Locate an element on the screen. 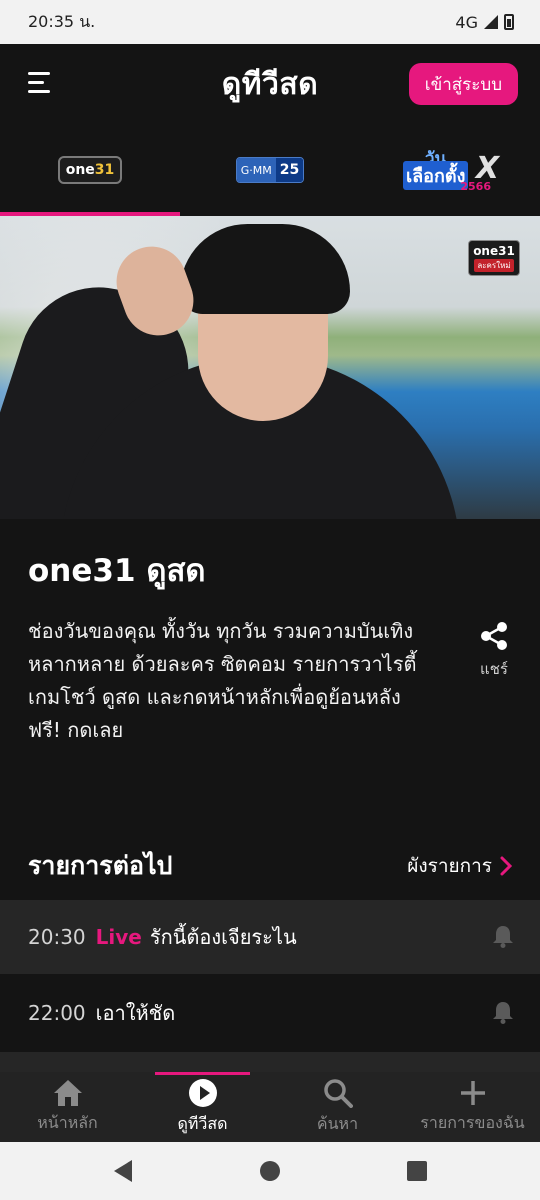 The height and width of the screenshot is (1200, 540). recents-icon is located at coordinates (417, 1171).